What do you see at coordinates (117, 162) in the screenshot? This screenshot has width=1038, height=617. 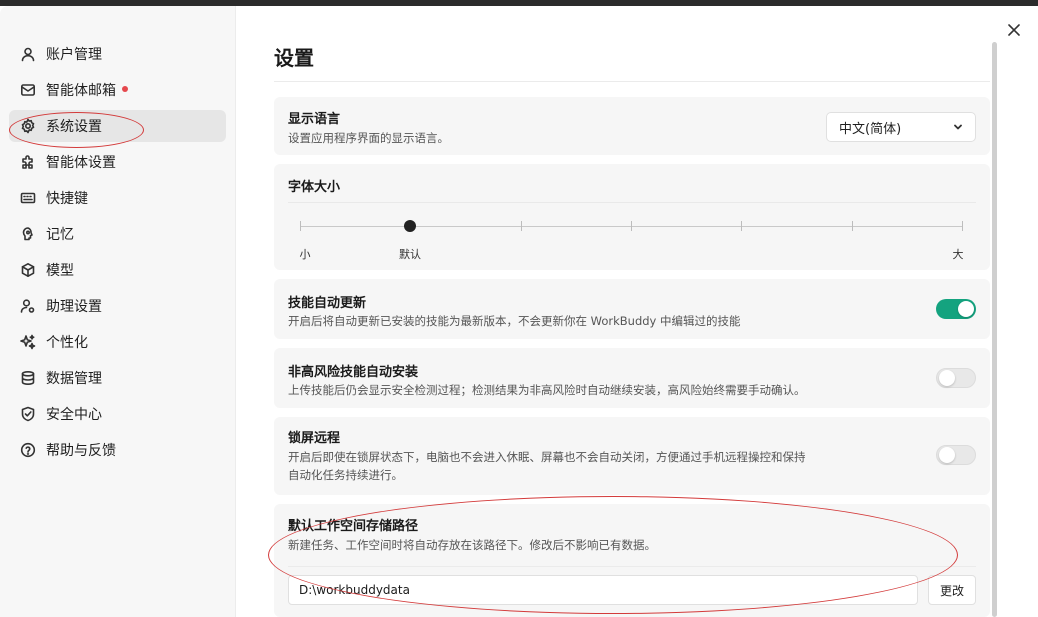 I see `sidebar-item-agent-settings: 智能体设置` at bounding box center [117, 162].